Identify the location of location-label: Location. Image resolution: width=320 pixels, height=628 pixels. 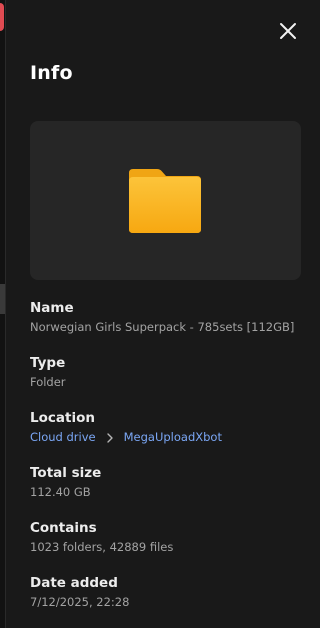
(62, 418).